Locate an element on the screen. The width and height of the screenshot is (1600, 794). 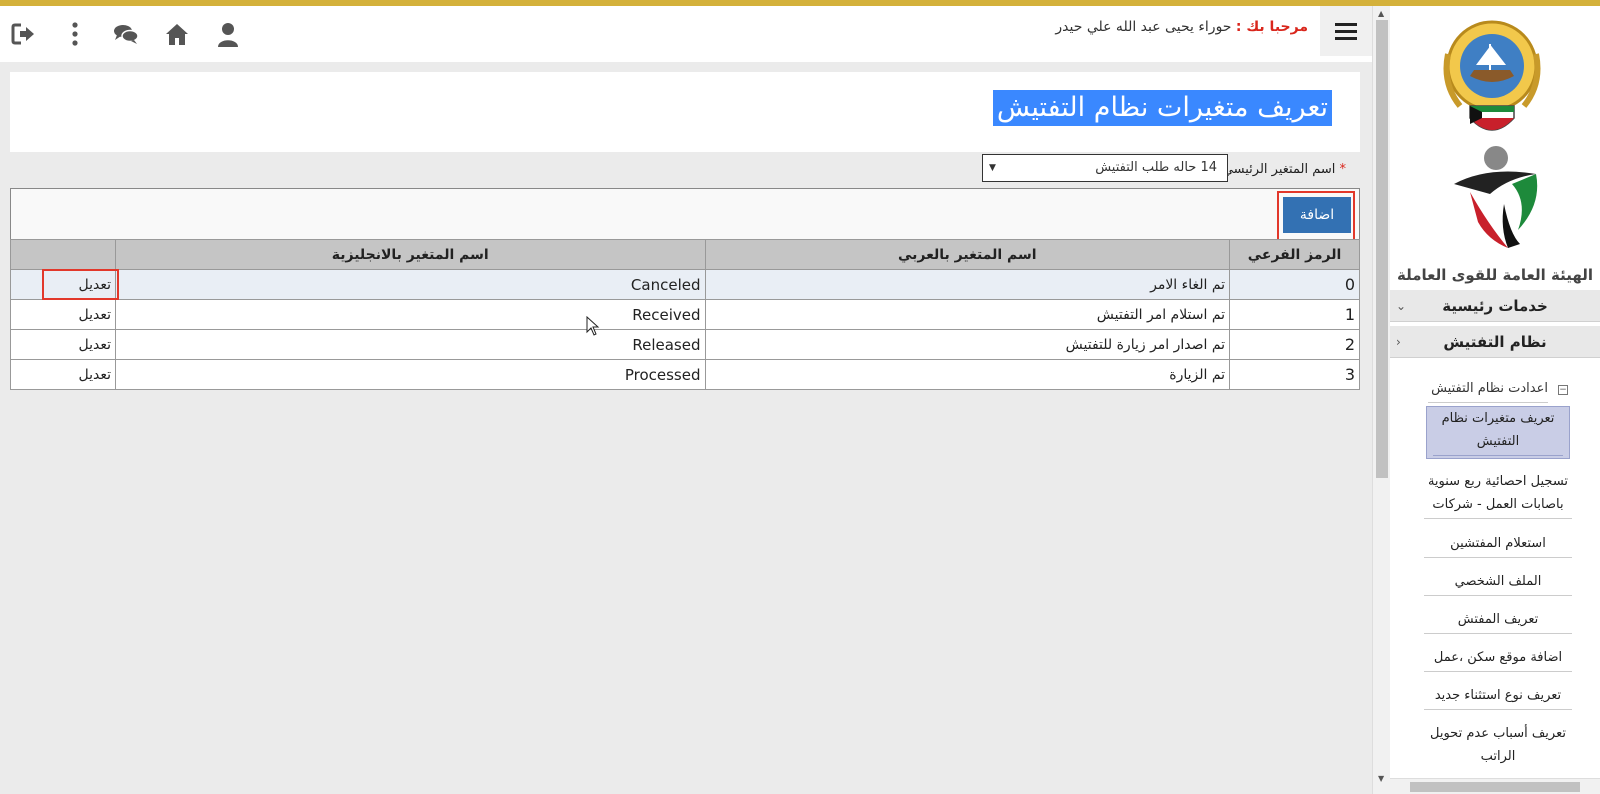
nav-item-label: الملف الشخصي is located at coordinates (1498, 581).